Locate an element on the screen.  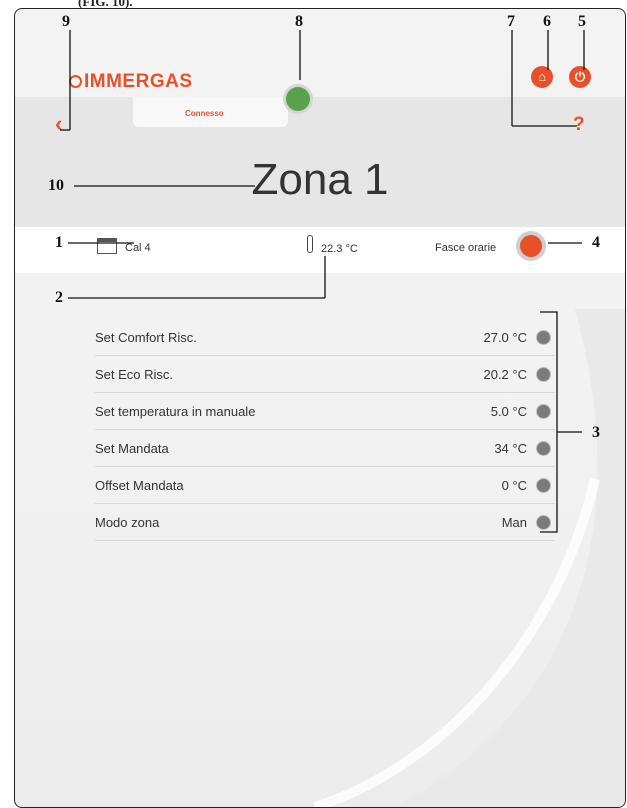
settings-row: Set temperatura in manuale 5.0 °C is located at coordinates (325, 411).